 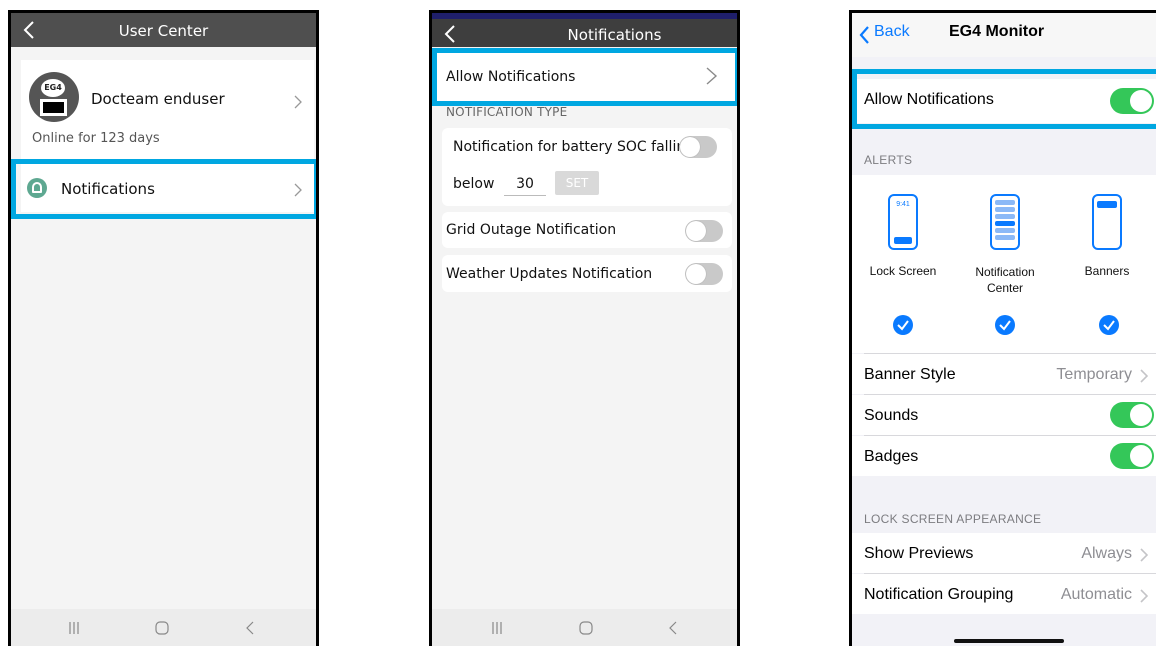 I want to click on grid-outage-toggle, so click(x=704, y=231).